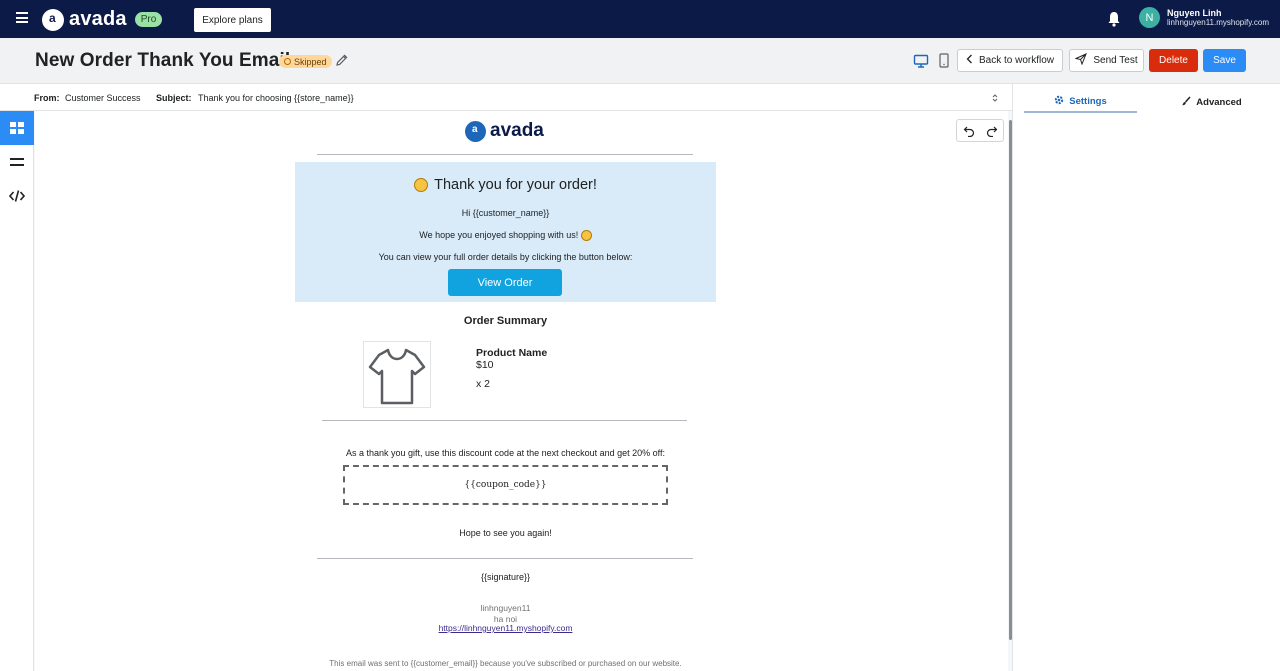 Image resolution: width=1280 pixels, height=671 pixels. What do you see at coordinates (1149, 17) in the screenshot?
I see `avatar: N` at bounding box center [1149, 17].